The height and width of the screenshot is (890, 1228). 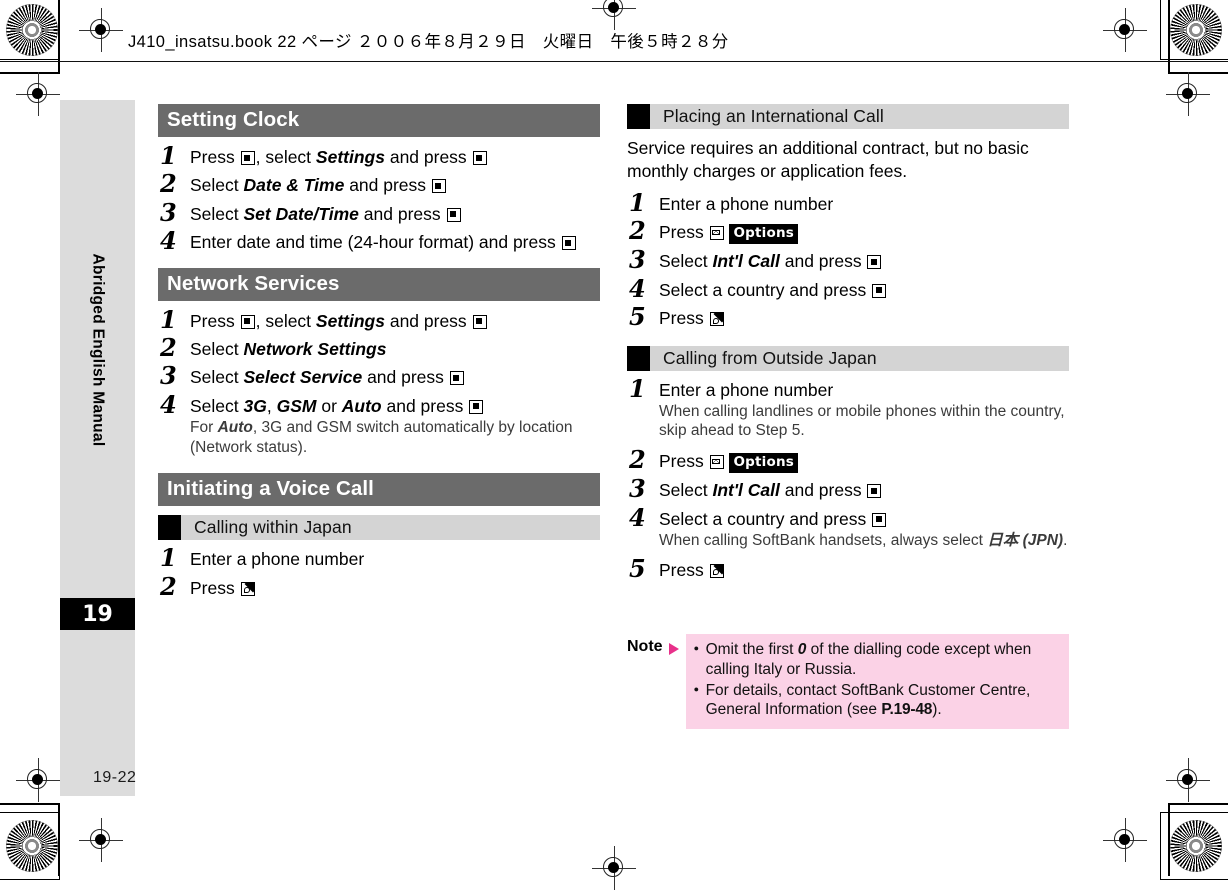 I want to click on registration-mark-top-center, so click(x=614, y=15).